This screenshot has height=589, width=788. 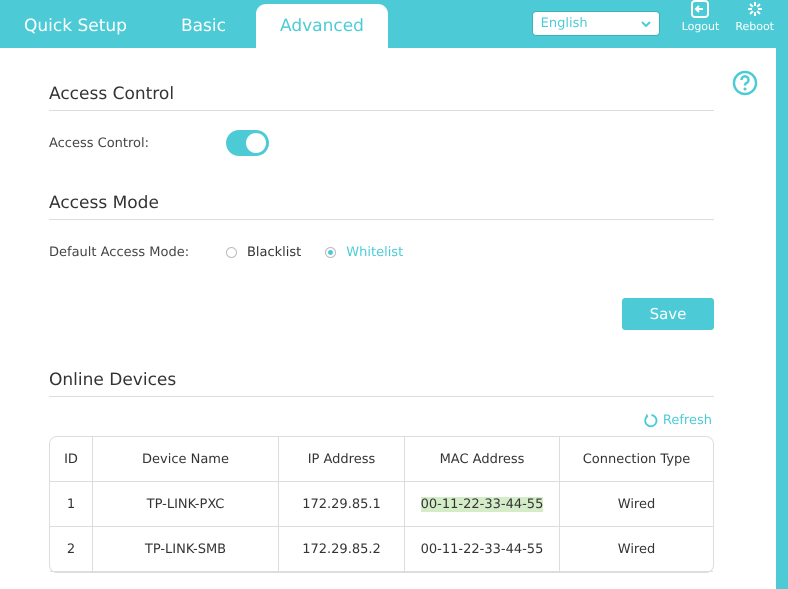 I want to click on language-select: English, so click(x=596, y=23).